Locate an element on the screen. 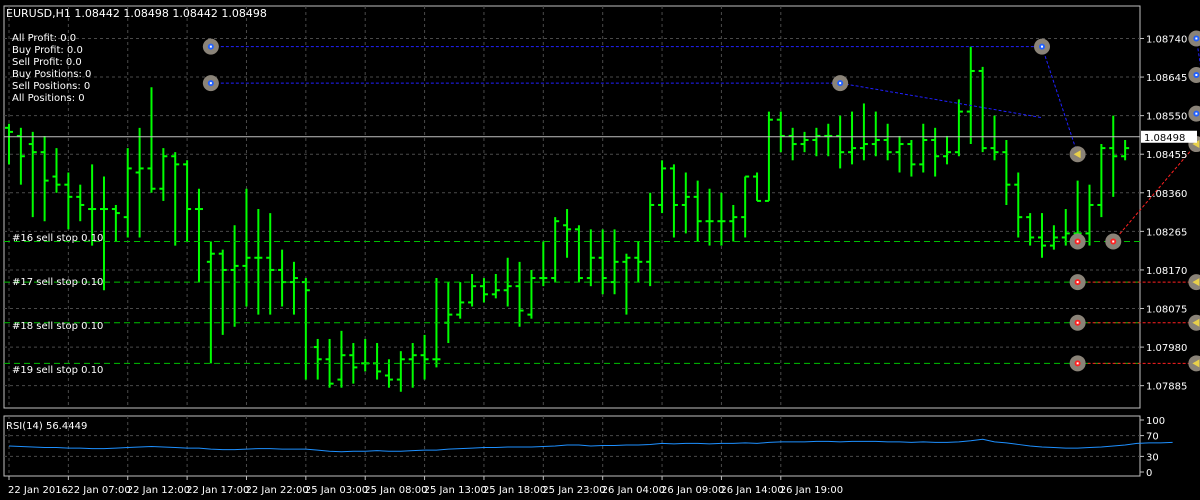 The height and width of the screenshot is (500, 1200). order-label-17: #17 sell stop 0.10 is located at coordinates (57, 282).